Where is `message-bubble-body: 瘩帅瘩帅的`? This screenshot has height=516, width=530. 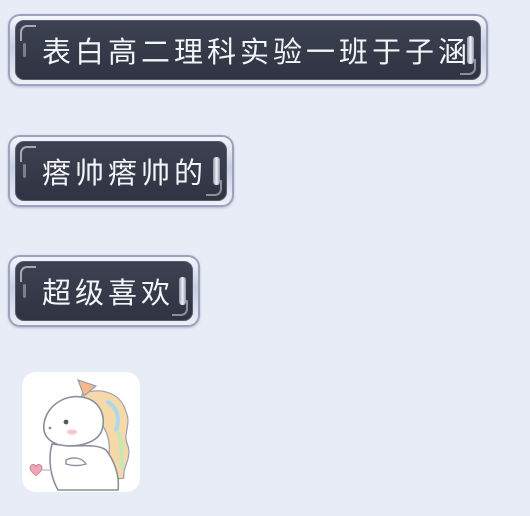
message-bubble-body: 瘩帅瘩帅的 is located at coordinates (121, 171).